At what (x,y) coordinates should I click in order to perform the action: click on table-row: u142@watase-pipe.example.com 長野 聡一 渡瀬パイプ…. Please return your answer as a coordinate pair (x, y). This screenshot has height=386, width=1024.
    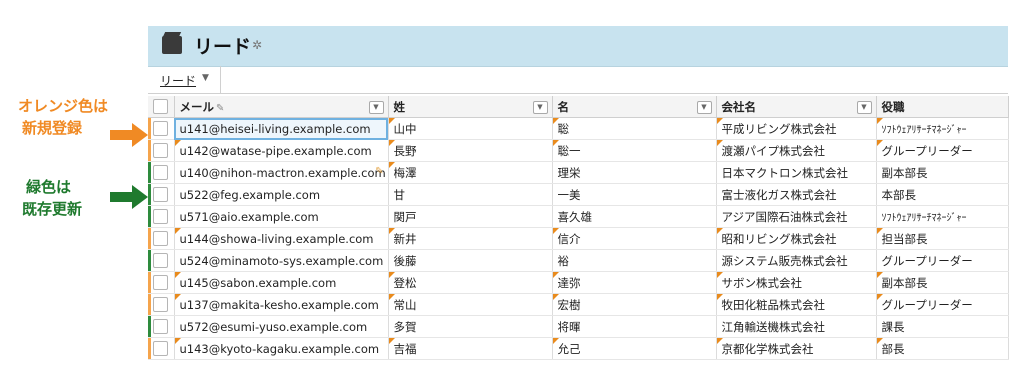
    Looking at the image, I should click on (578, 150).